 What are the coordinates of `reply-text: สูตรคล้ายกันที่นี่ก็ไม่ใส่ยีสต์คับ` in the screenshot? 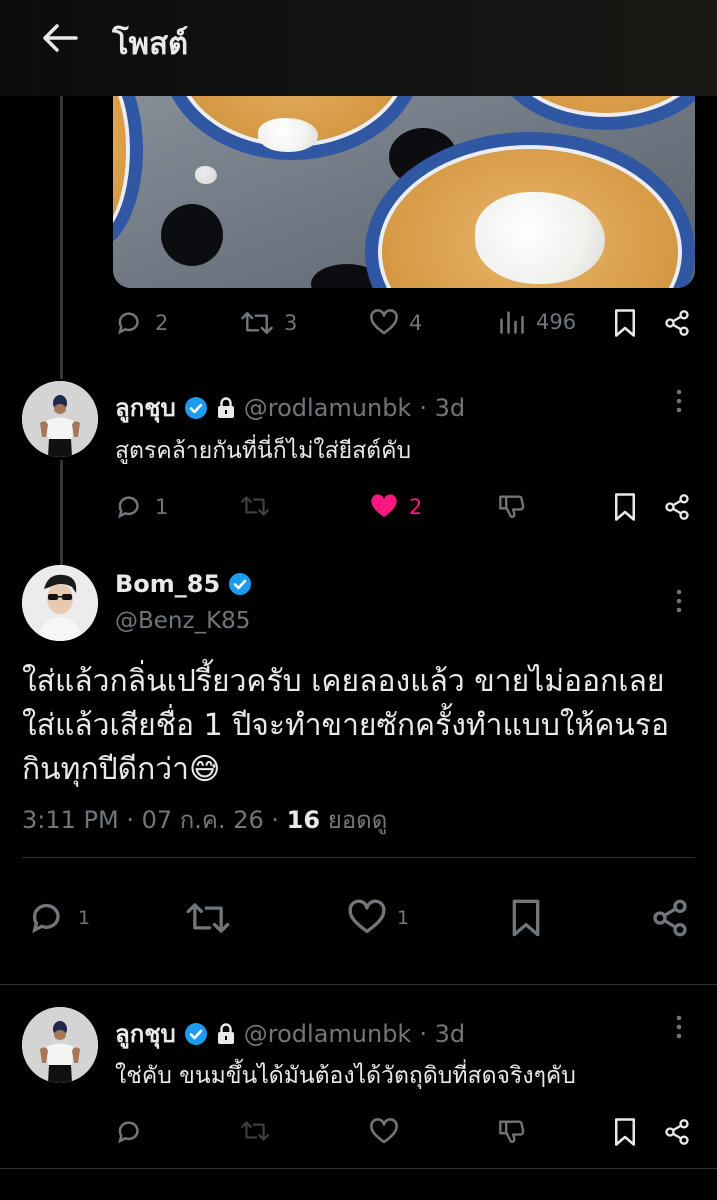 It's located at (263, 451).